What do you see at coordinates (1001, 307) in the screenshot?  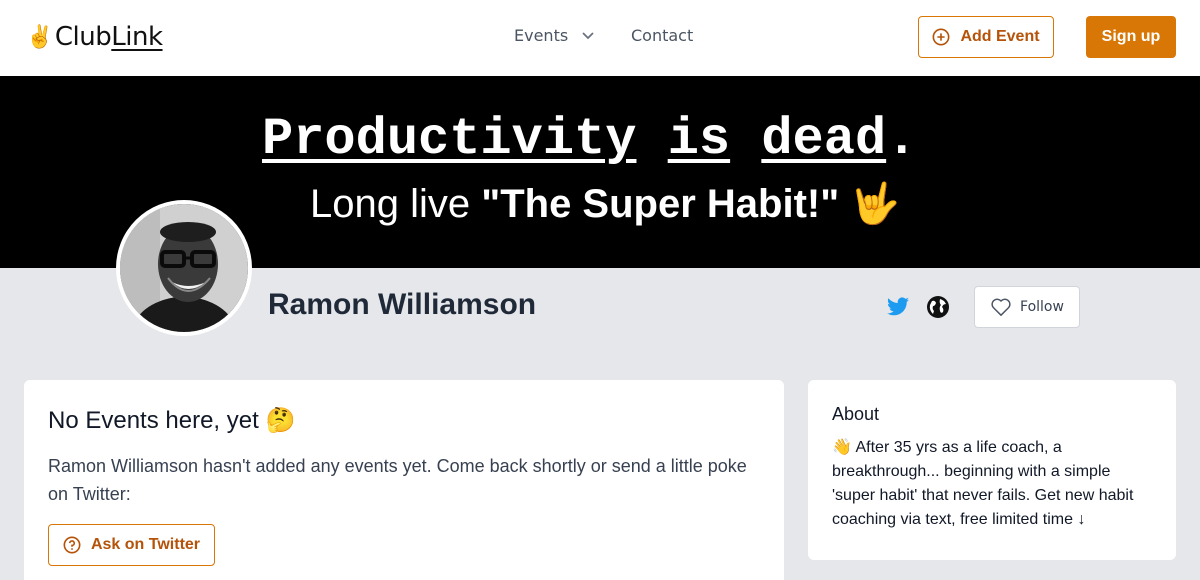 I see `heart-outline-icon` at bounding box center [1001, 307].